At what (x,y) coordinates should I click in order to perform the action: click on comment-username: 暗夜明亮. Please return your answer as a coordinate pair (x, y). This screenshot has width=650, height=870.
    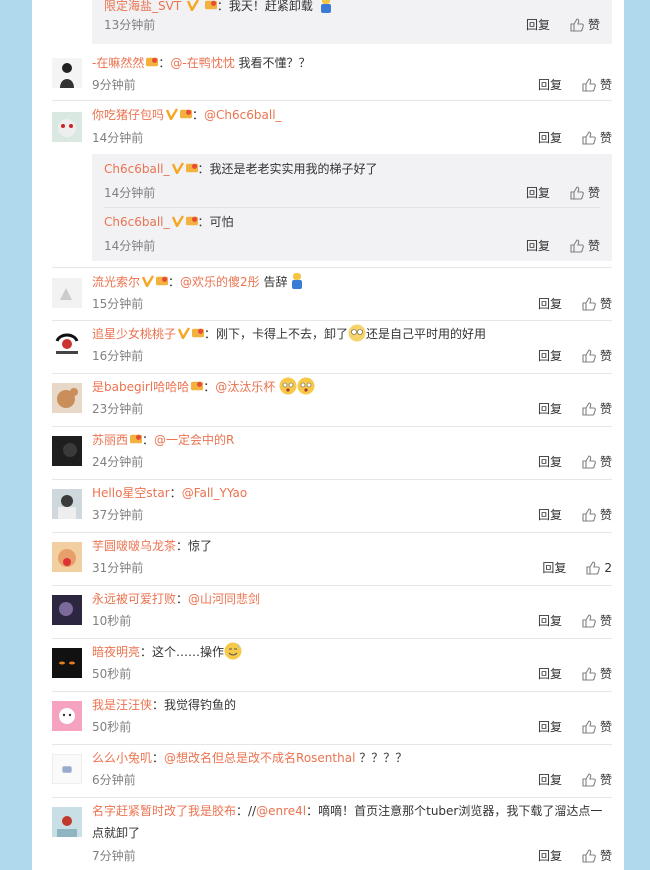
    Looking at the image, I should click on (116, 652).